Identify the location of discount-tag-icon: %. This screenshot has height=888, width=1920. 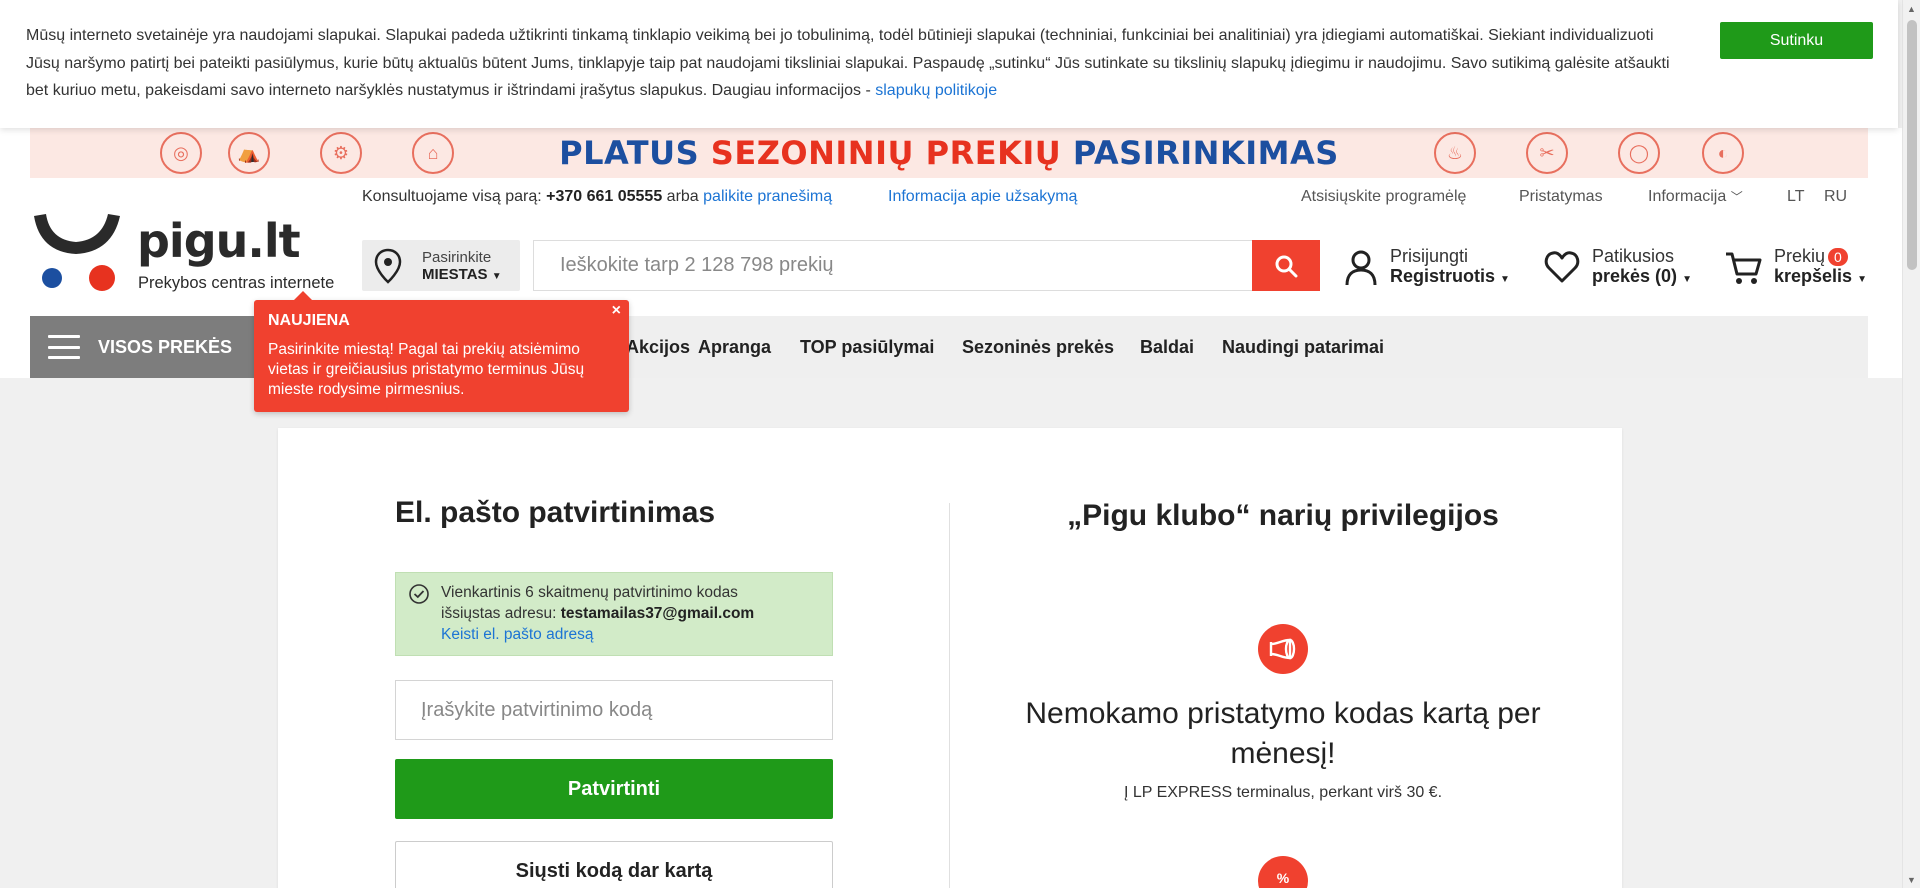
(1283, 872).